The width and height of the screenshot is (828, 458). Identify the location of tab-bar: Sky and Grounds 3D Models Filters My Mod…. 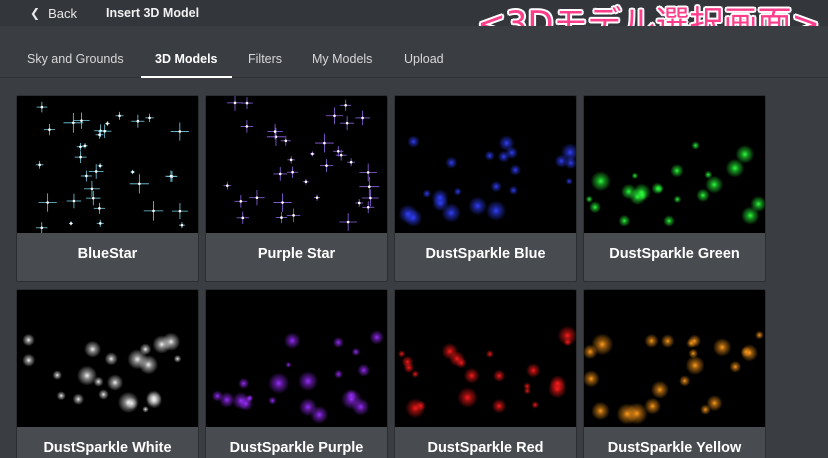
(414, 52).